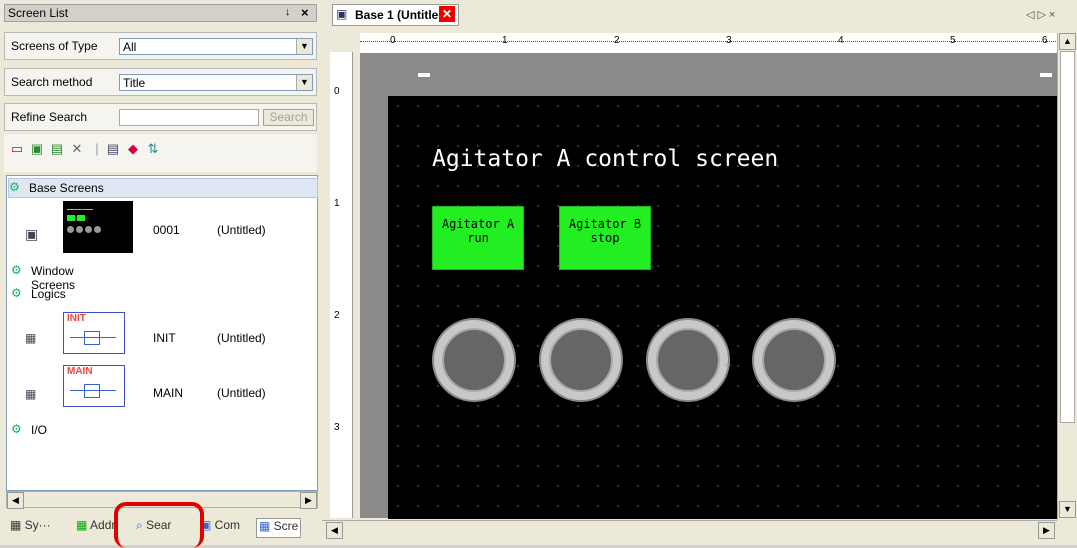 The width and height of the screenshot is (1077, 548). What do you see at coordinates (447, 14) in the screenshot?
I see `close-icon: ✕` at bounding box center [447, 14].